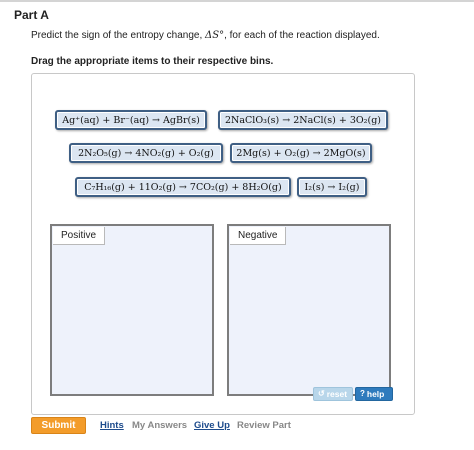 The height and width of the screenshot is (450, 474). Describe the element at coordinates (321, 393) in the screenshot. I see `reset-icon: ↺` at that location.